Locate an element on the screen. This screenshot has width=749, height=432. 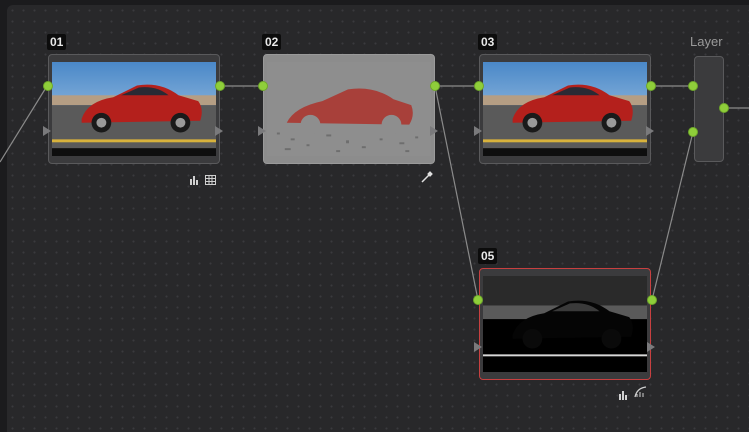
node-03-rgb-output-port is located at coordinates (651, 86).